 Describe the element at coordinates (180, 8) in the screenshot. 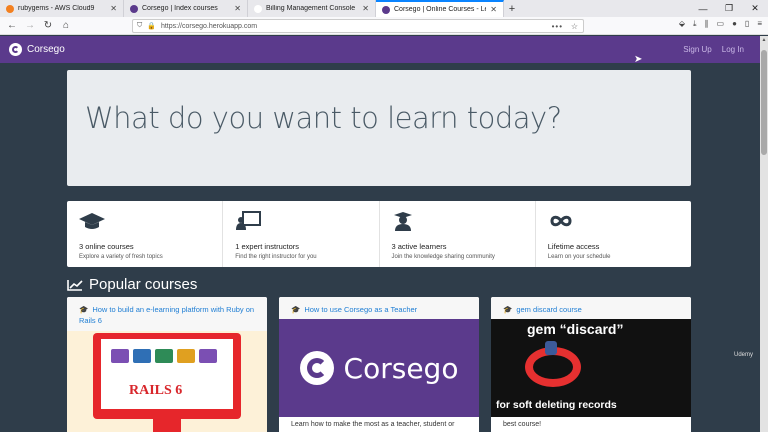

I see `tab-title: Corsego | Index courses` at that location.